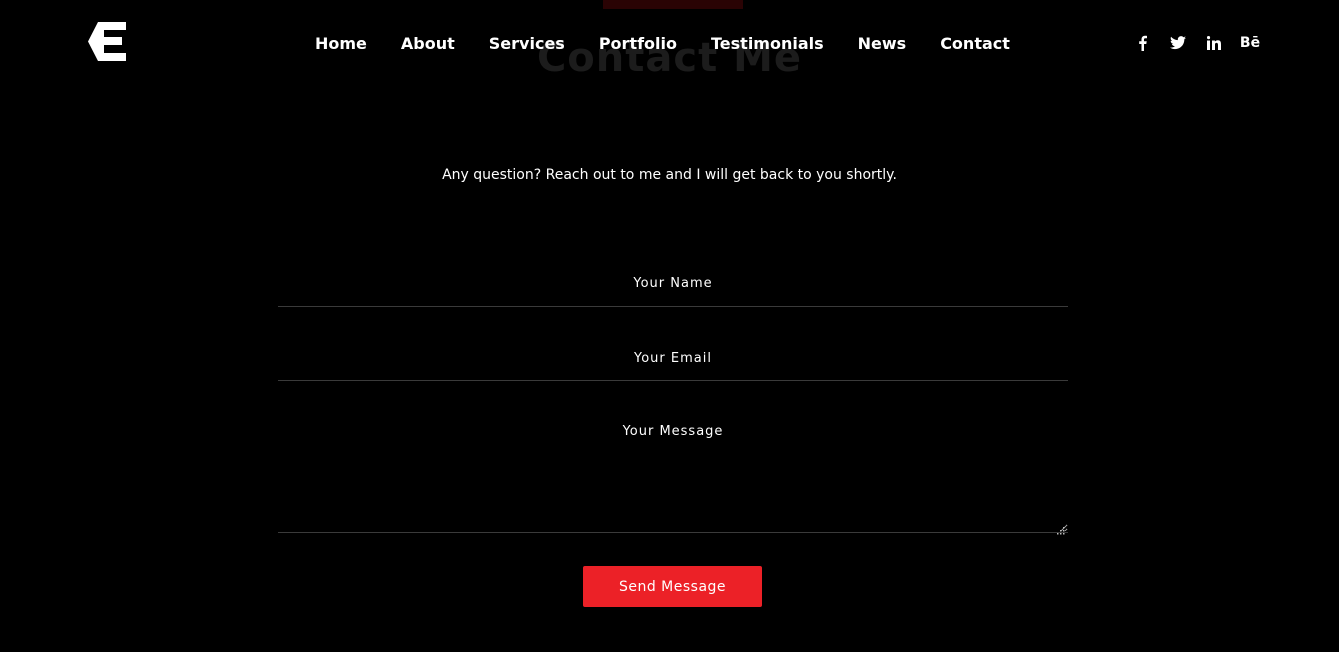 Image resolution: width=1339 pixels, height=652 pixels. I want to click on twitter-icon, so click(1178, 43).